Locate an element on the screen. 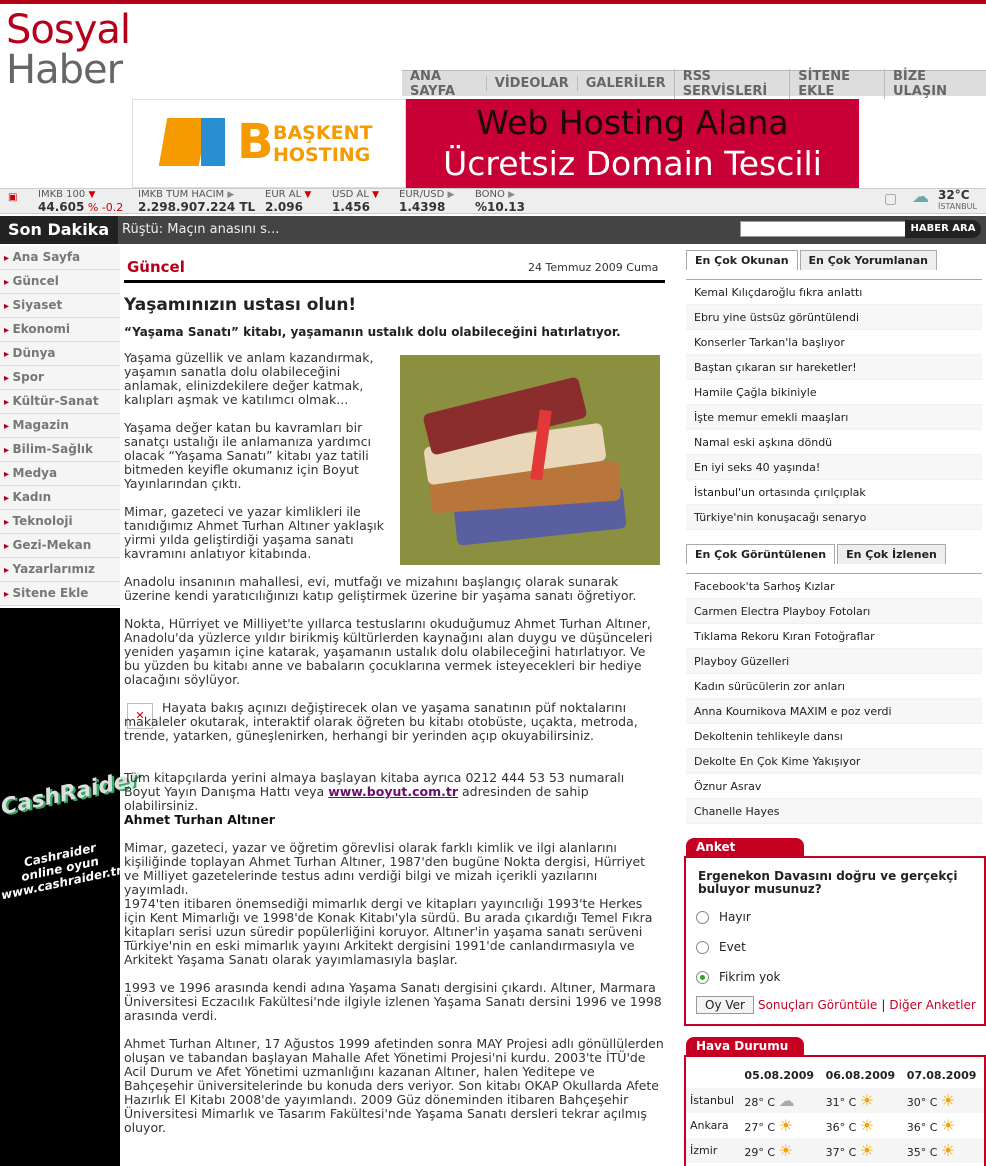 Image resolution: width=986 pixels, height=1166 pixels. site-logo-line2: Haber is located at coordinates (64, 70).